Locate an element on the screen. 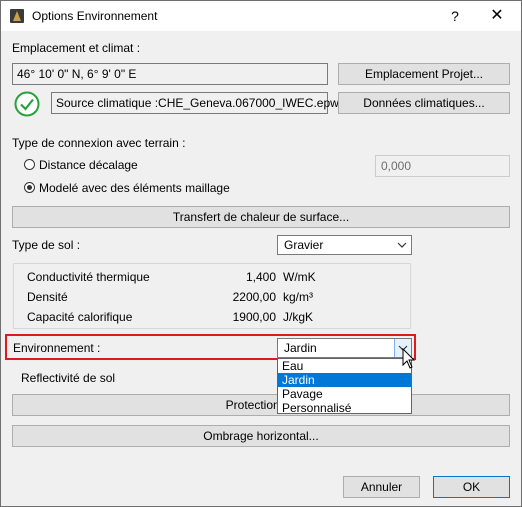 Image resolution: width=522 pixels, height=507 pixels. property-unit: J/kgK is located at coordinates (298, 317).